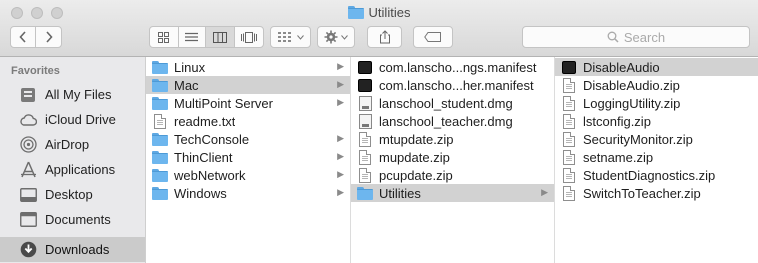 The height and width of the screenshot is (263, 758). Describe the element at coordinates (638, 139) in the screenshot. I see `item-name: SecurityMonitor.zip` at that location.